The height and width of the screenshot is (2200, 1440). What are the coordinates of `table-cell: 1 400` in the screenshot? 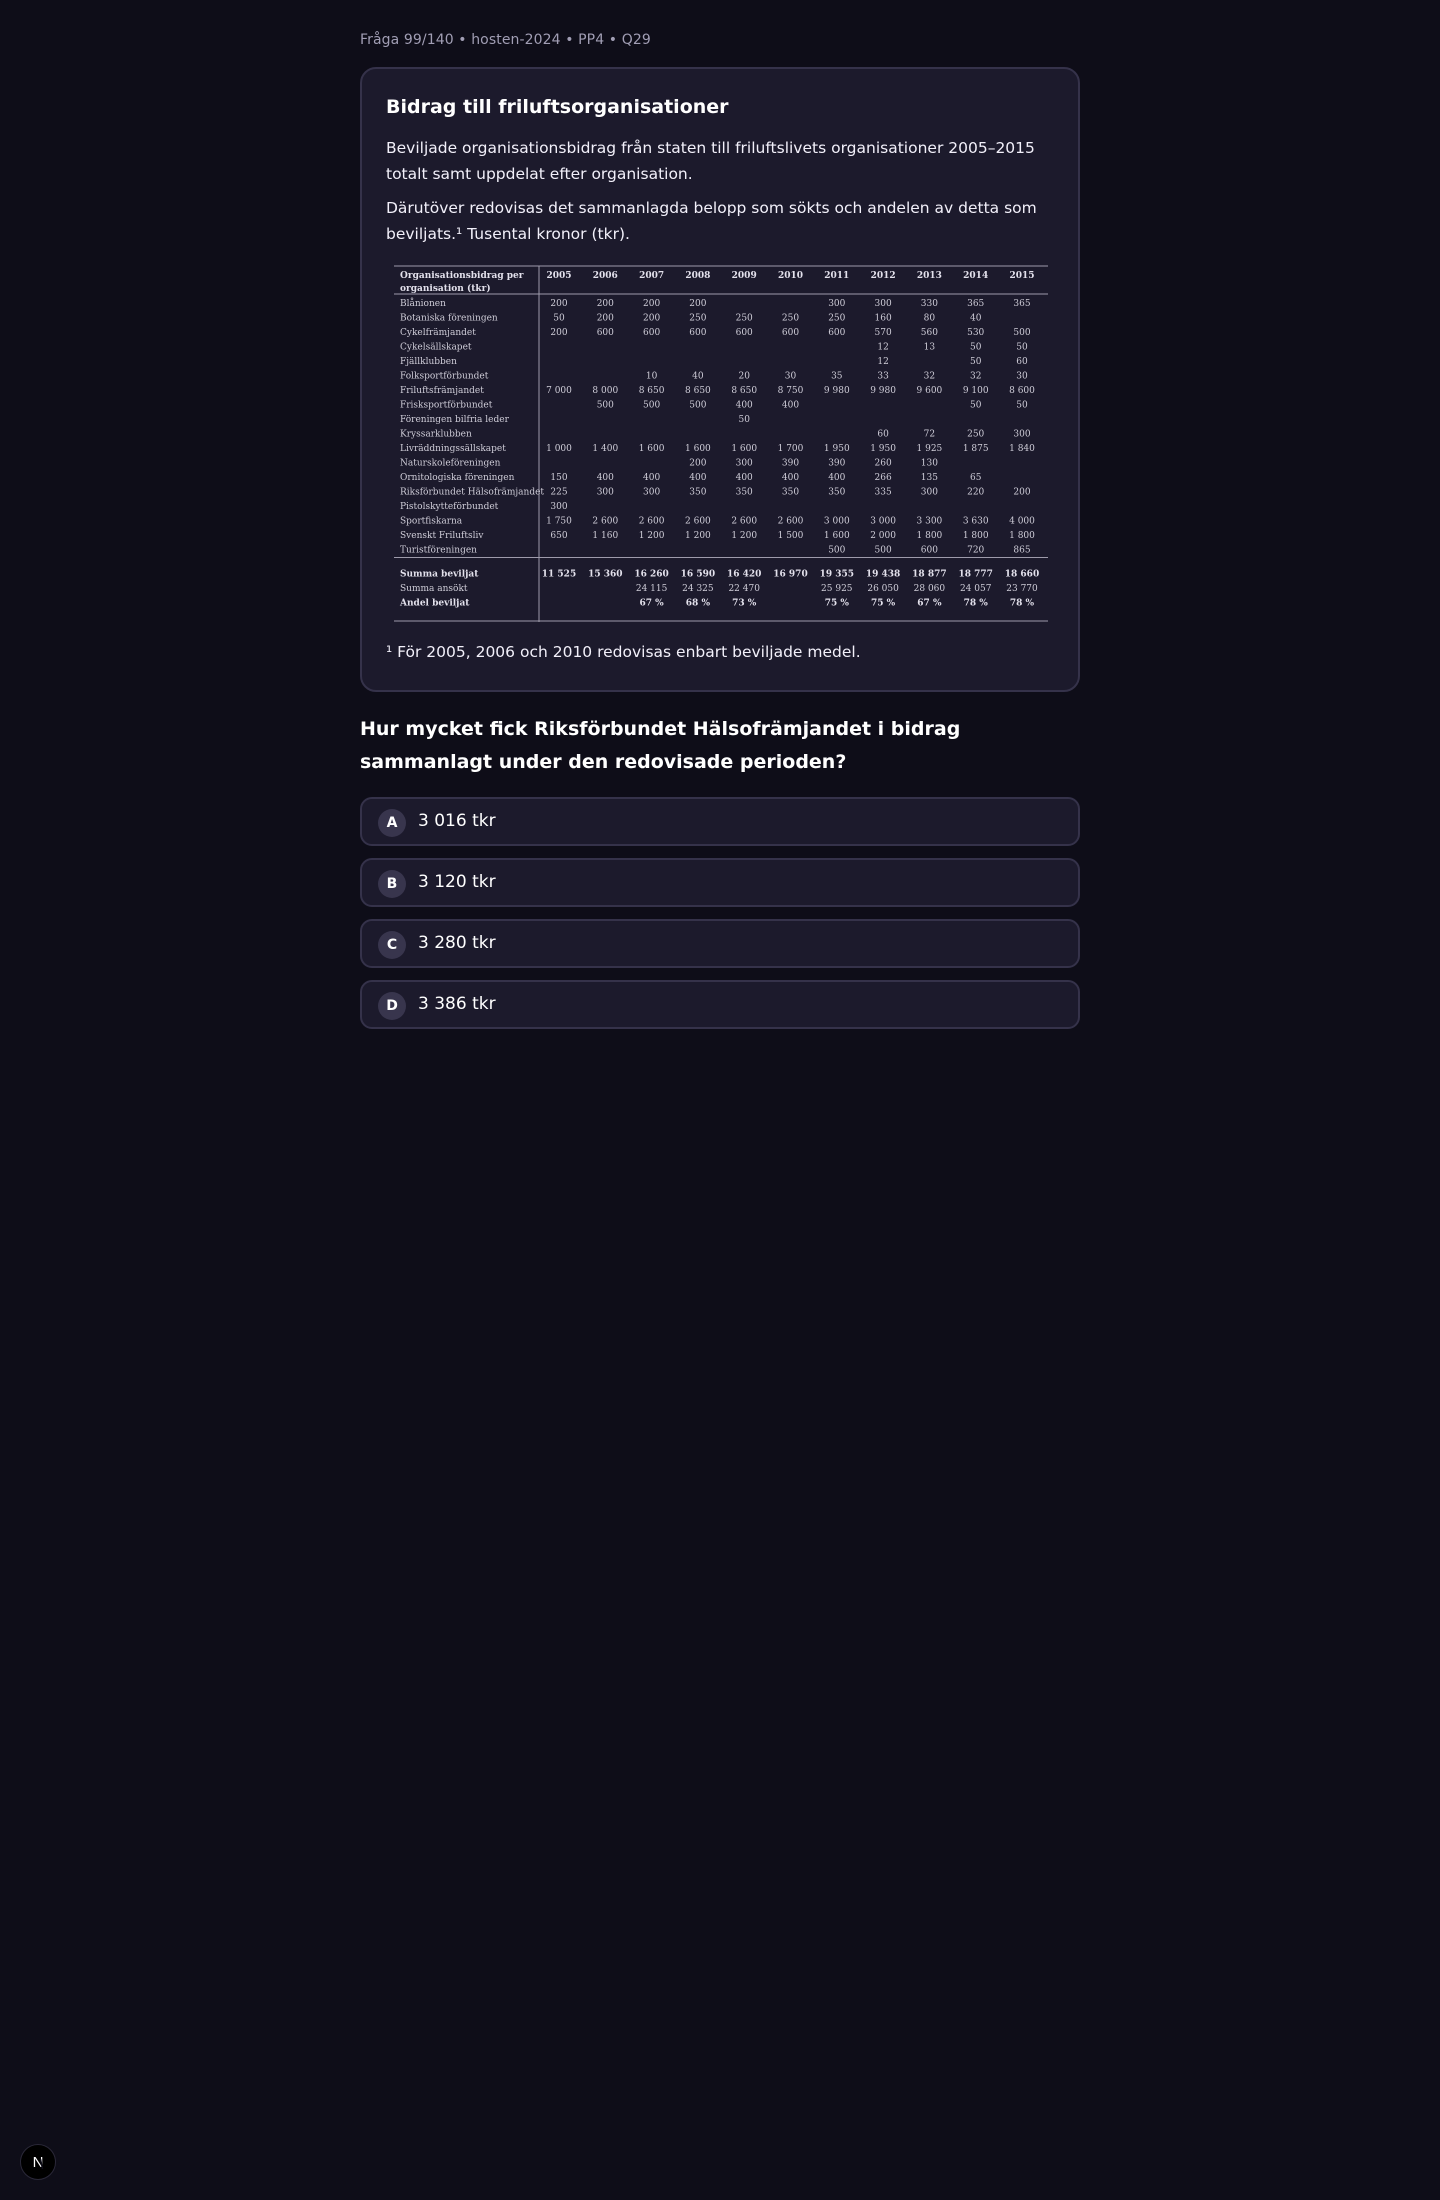 It's located at (605, 449).